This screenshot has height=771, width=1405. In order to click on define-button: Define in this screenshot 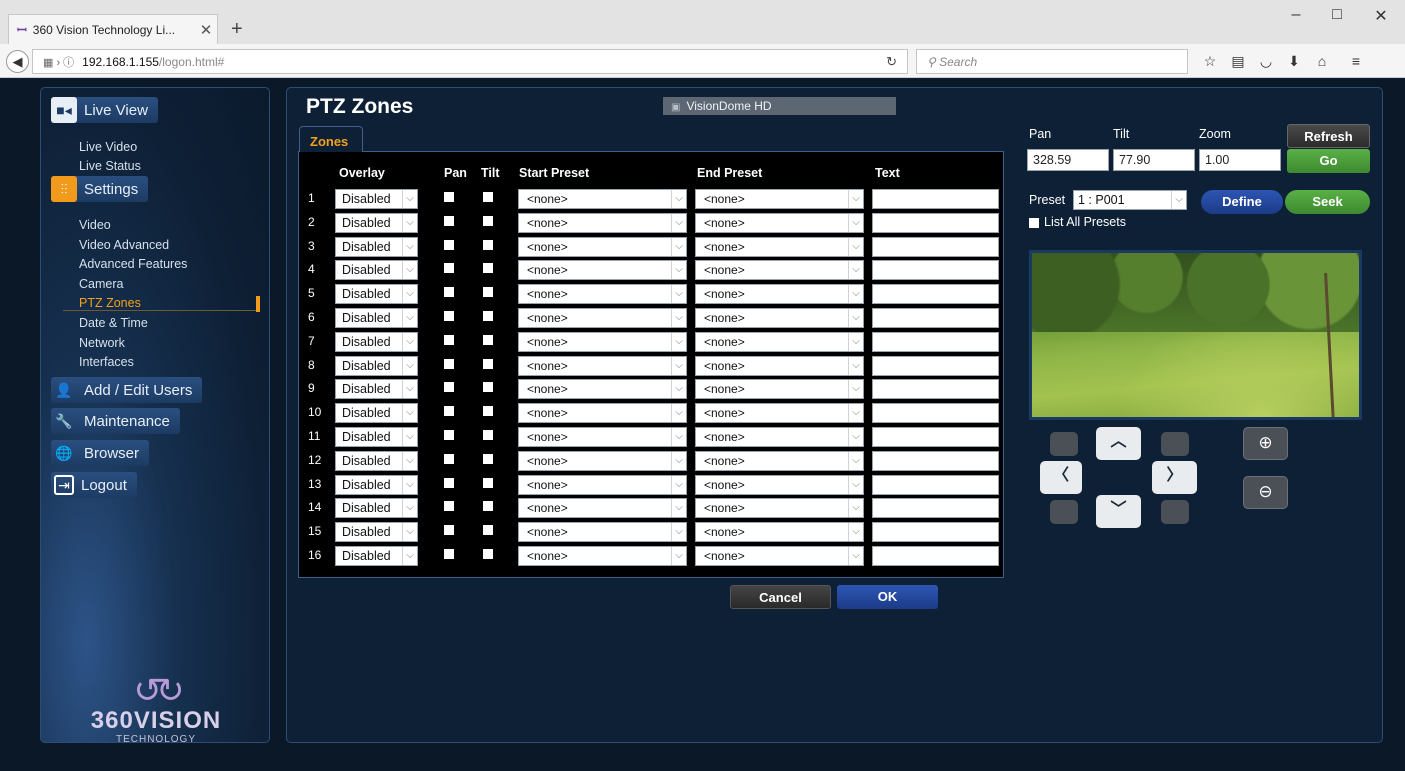, I will do `click(1242, 202)`.